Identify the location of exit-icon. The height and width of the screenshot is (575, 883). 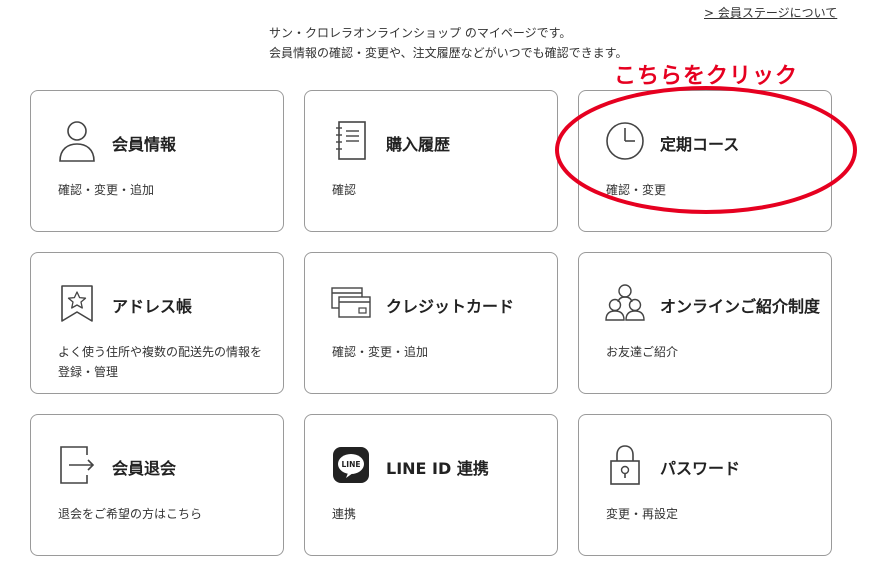
(77, 465).